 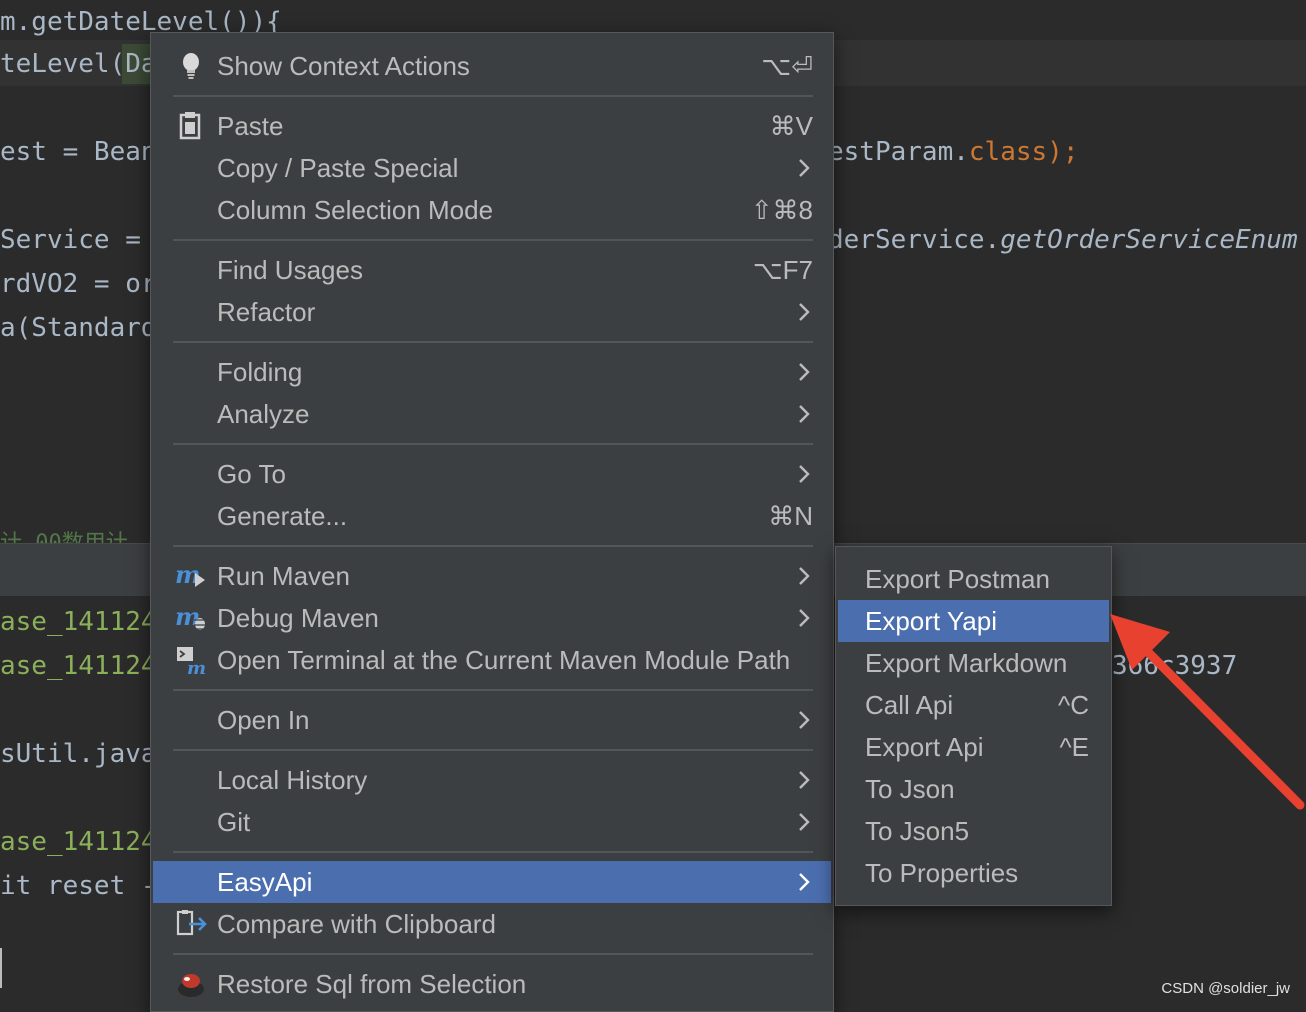 What do you see at coordinates (1, 968) in the screenshot?
I see `text-caret` at bounding box center [1, 968].